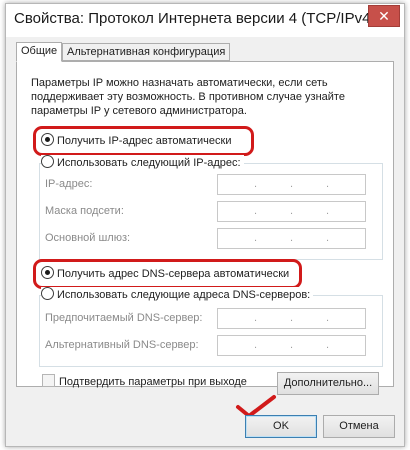 This screenshot has height=450, width=410. I want to click on radio-dns-manual-indicator, so click(47, 293).